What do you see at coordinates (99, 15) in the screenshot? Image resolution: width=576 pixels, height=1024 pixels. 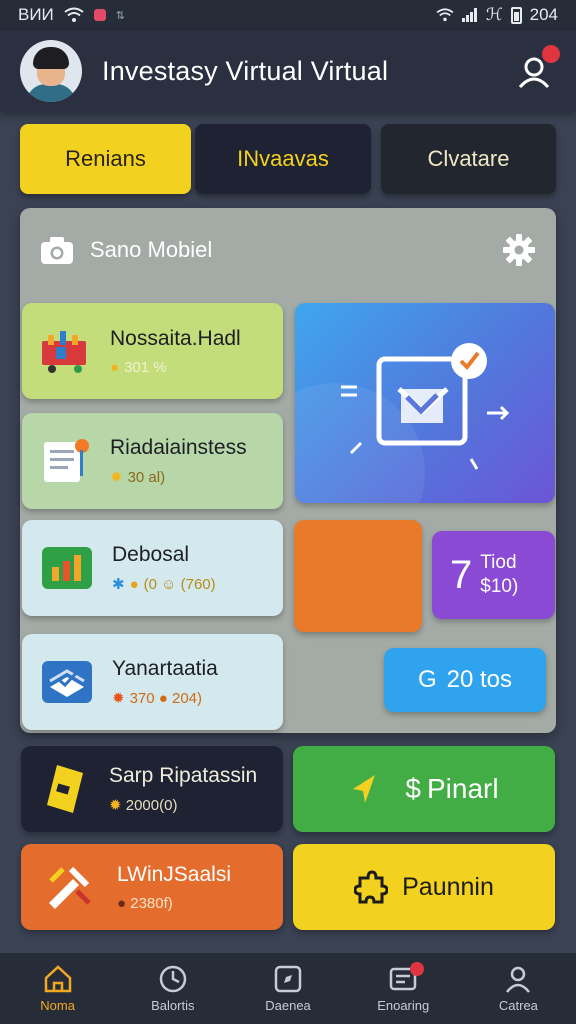 I see `notification-app-icon` at bounding box center [99, 15].